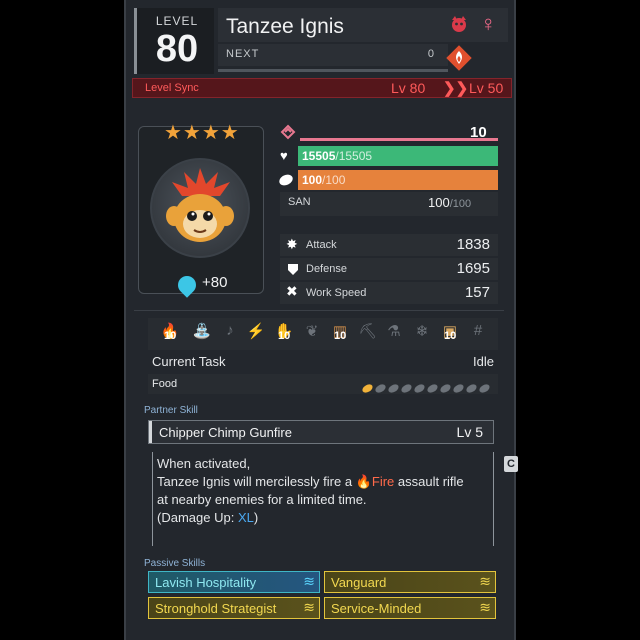 This screenshot has height=640, width=640. I want to click on passive-skill-label: Stronghold Strategist, so click(216, 608).